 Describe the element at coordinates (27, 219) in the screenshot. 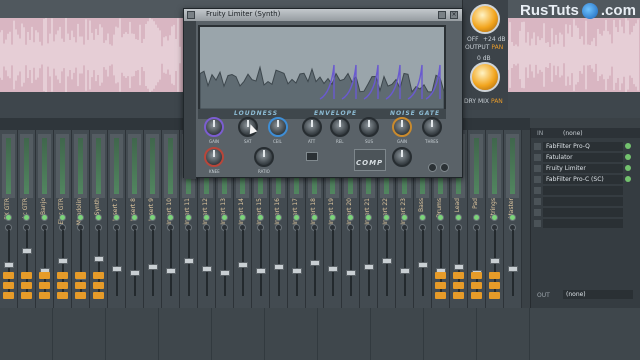

I see `mixer-strip: Ac GTR` at that location.